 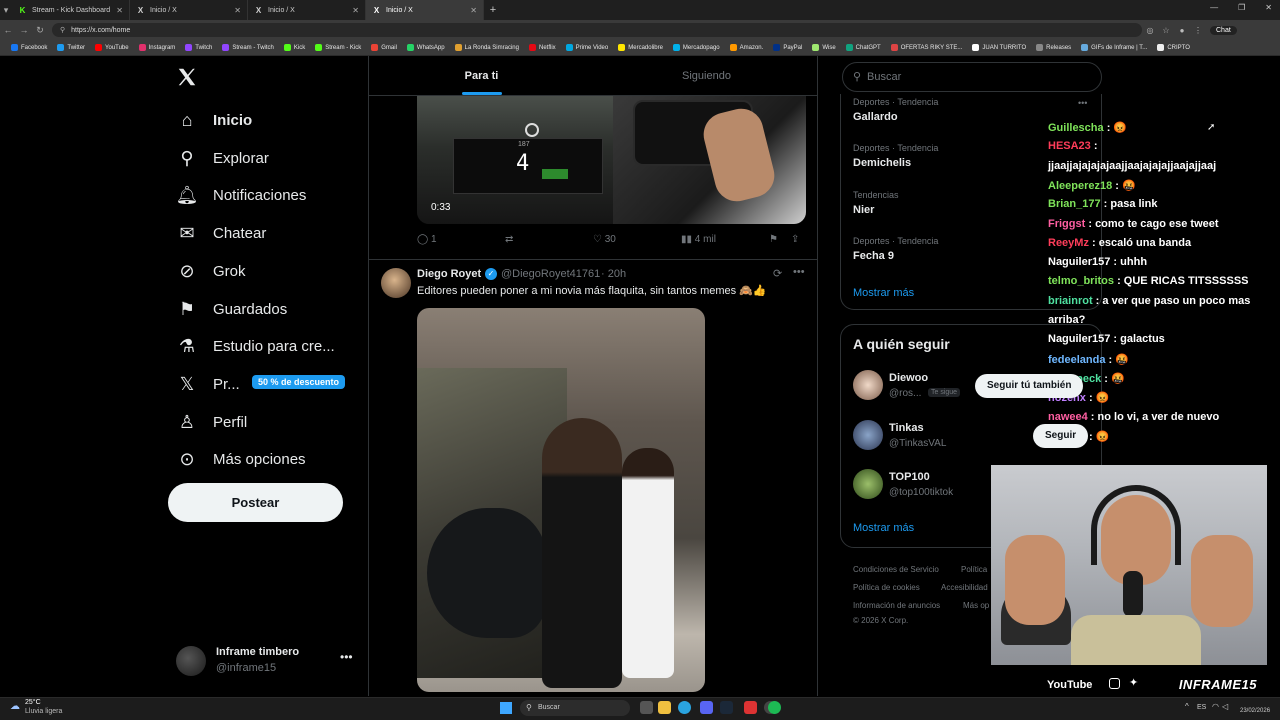 What do you see at coordinates (976, 605) in the screenshot?
I see `footer-more-link: Más op` at bounding box center [976, 605].